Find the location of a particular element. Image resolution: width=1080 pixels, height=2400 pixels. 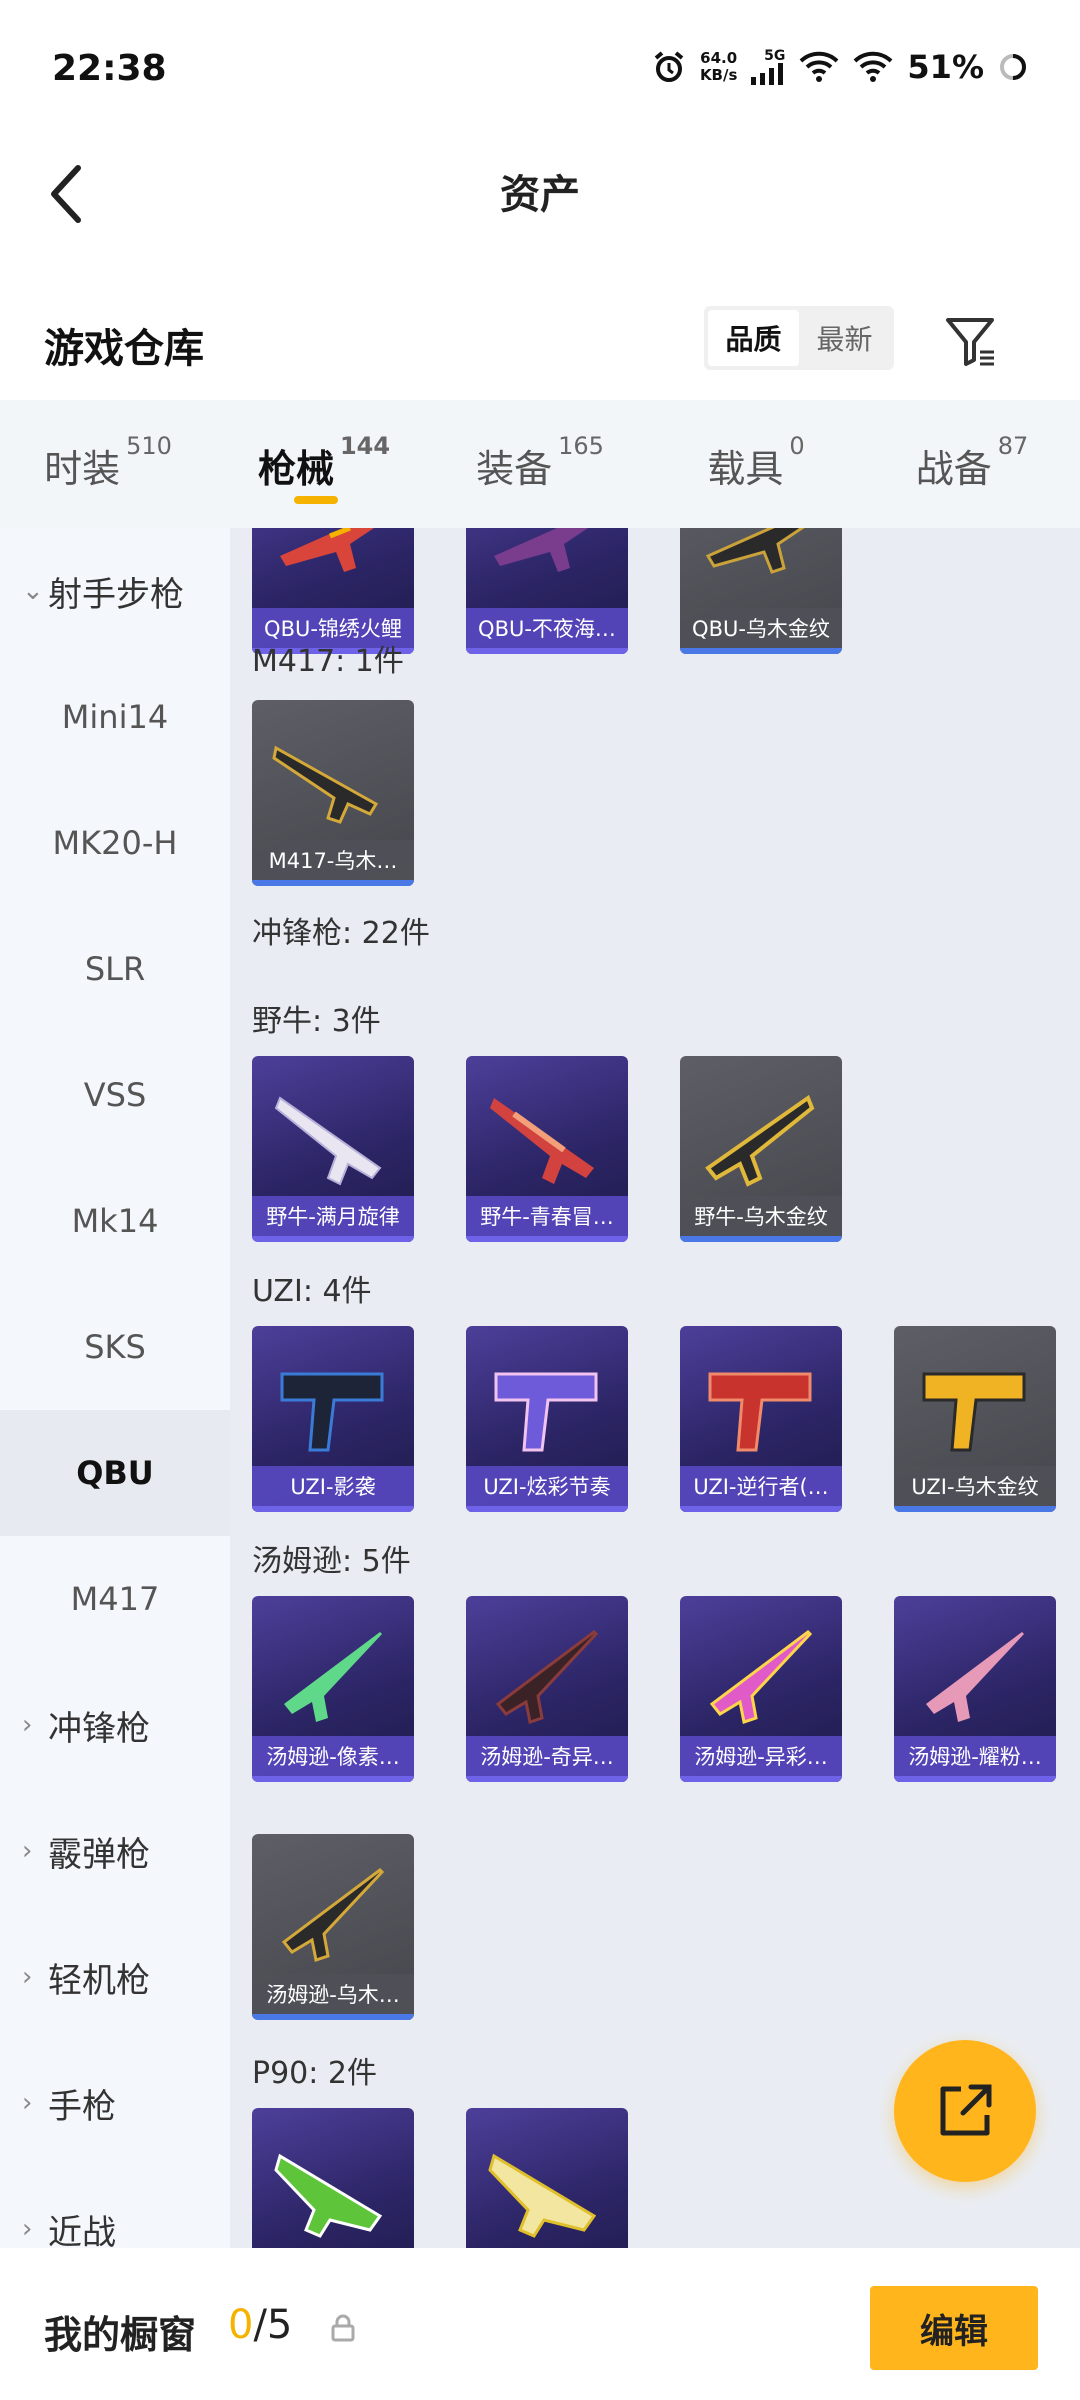

showcase-count: 0/5 is located at coordinates (260, 2325).